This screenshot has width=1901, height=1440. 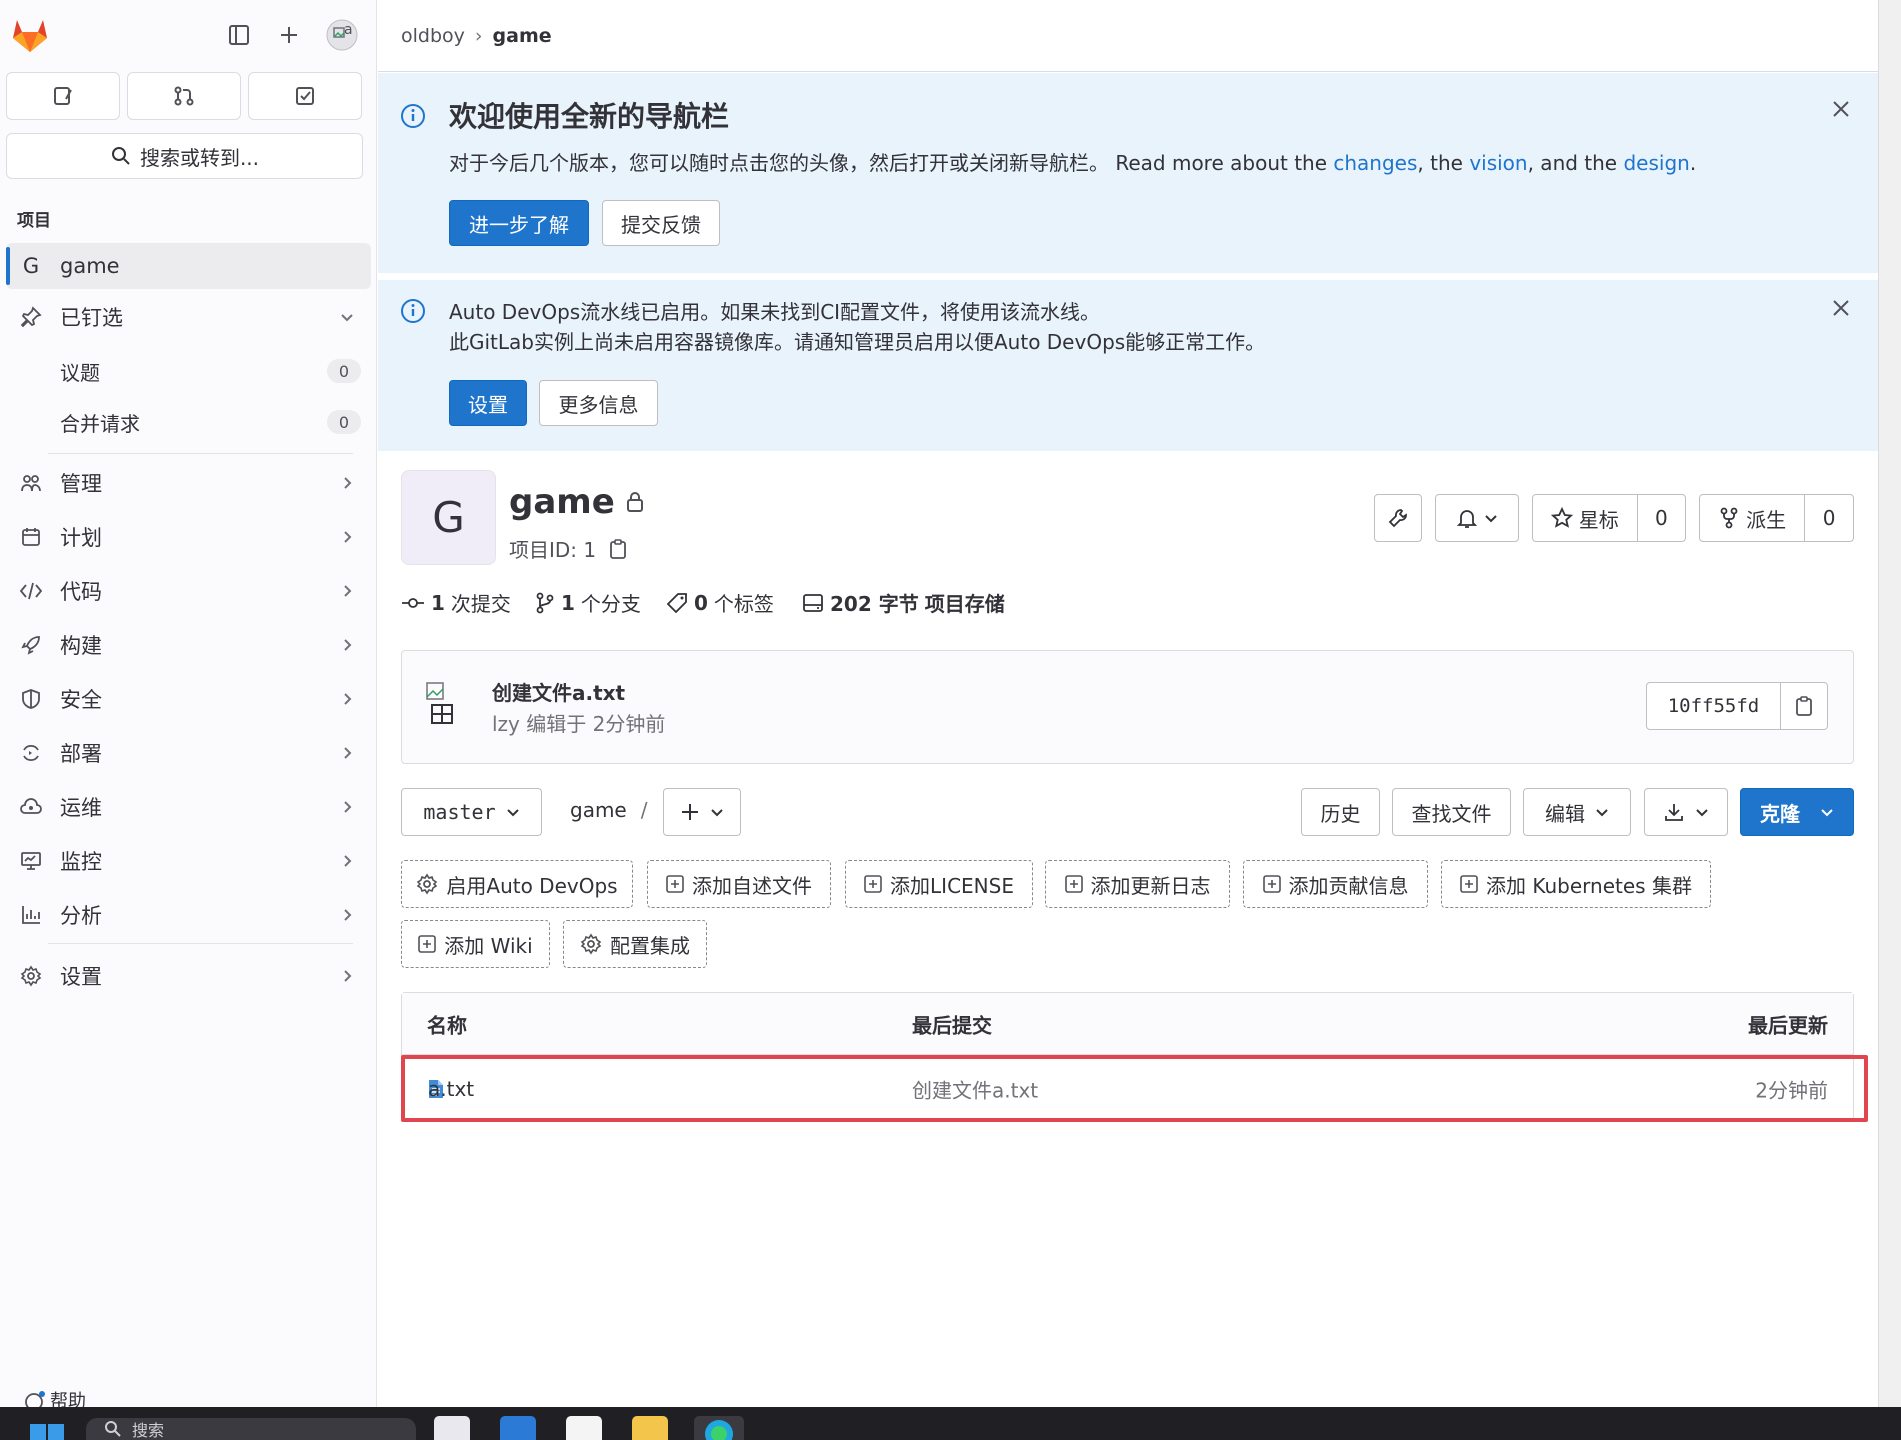 I want to click on more-info-button: 更多信息, so click(x=598, y=403).